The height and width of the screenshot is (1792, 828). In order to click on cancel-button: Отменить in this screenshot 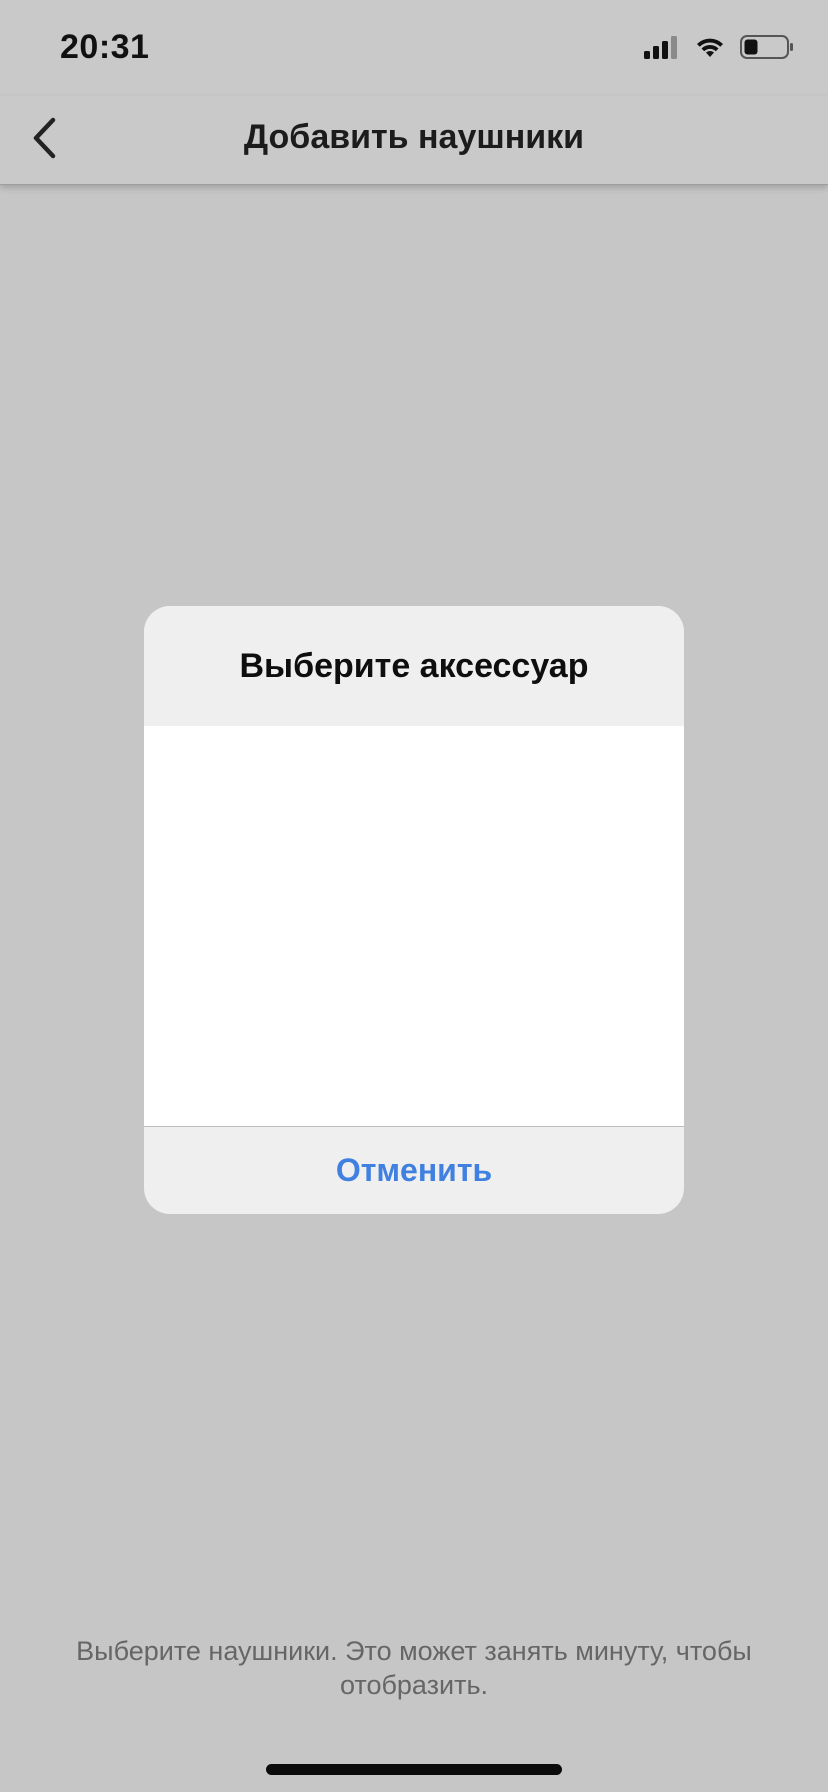, I will do `click(414, 1170)`.